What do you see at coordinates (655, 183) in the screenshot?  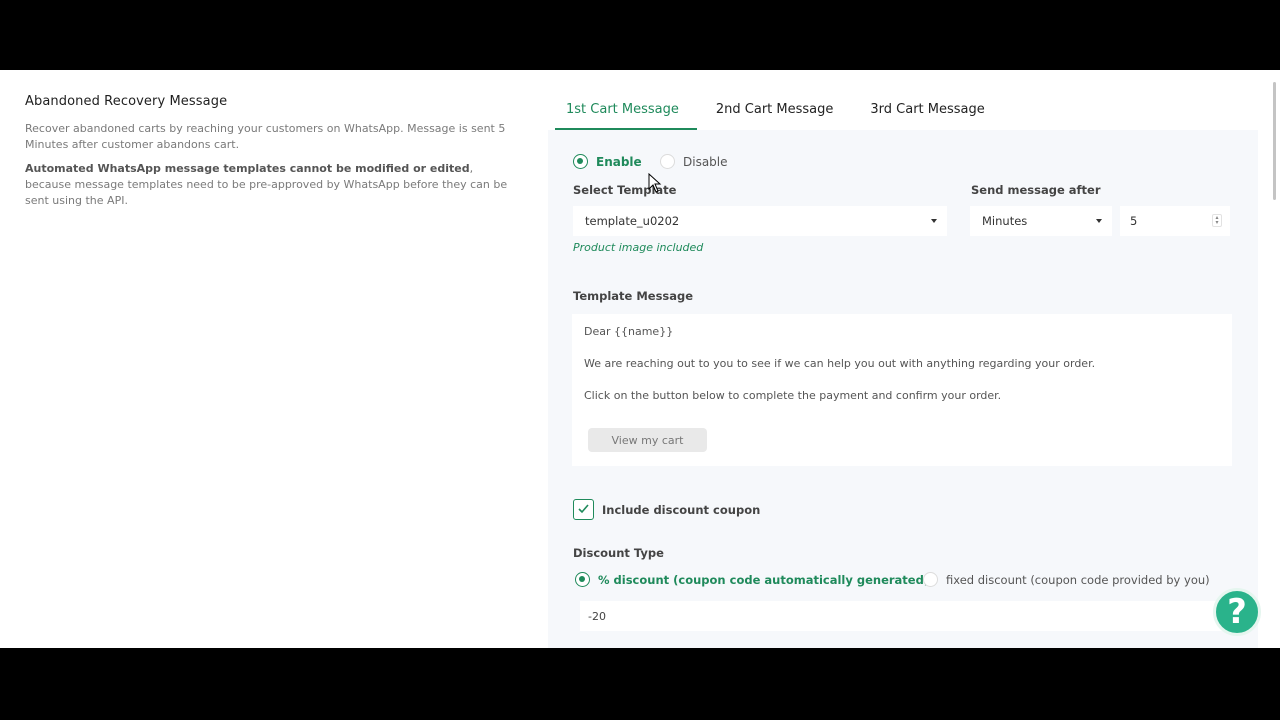 I see `mouse-cursor-icon` at bounding box center [655, 183].